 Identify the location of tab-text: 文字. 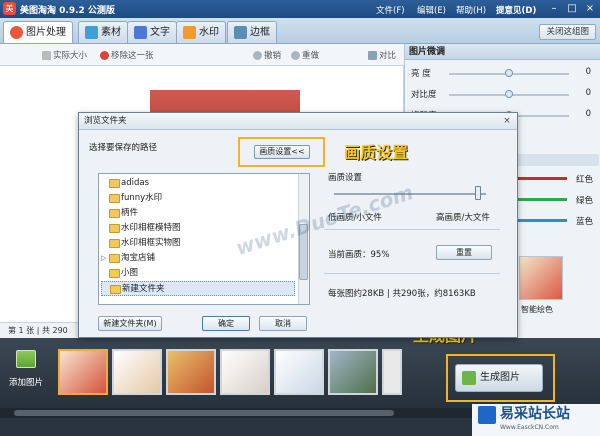
(152, 32).